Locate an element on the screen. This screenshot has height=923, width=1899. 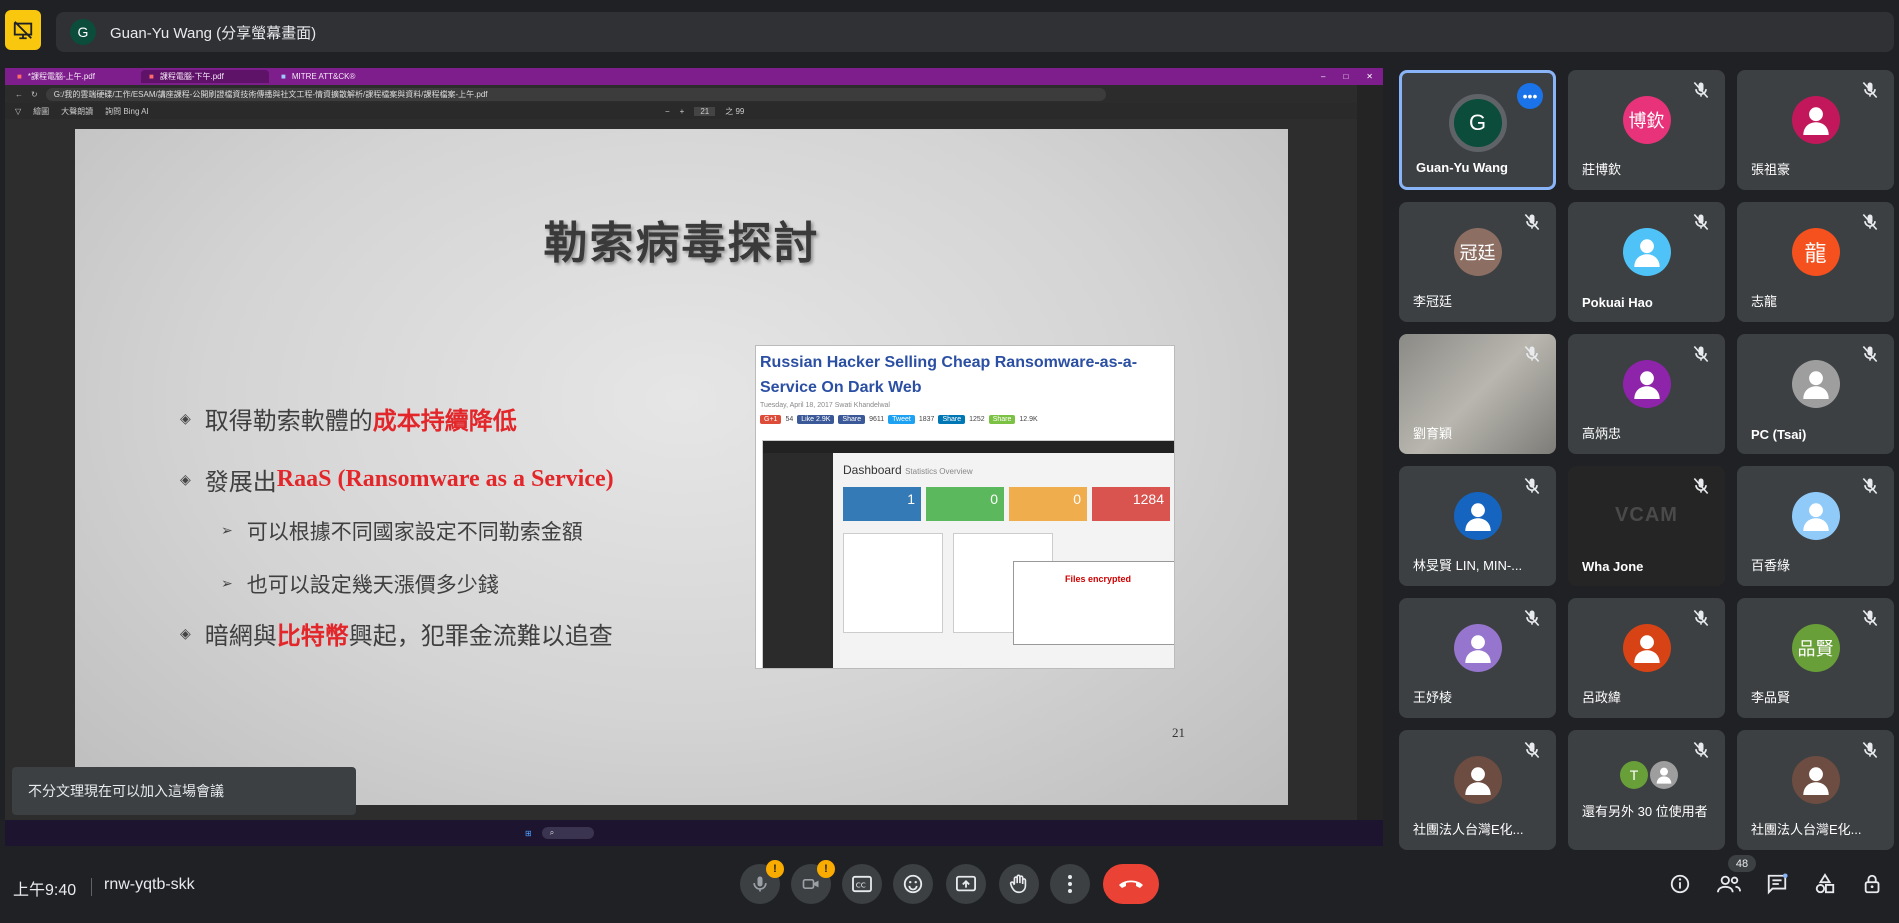
more-options-button is located at coordinates (1070, 884).